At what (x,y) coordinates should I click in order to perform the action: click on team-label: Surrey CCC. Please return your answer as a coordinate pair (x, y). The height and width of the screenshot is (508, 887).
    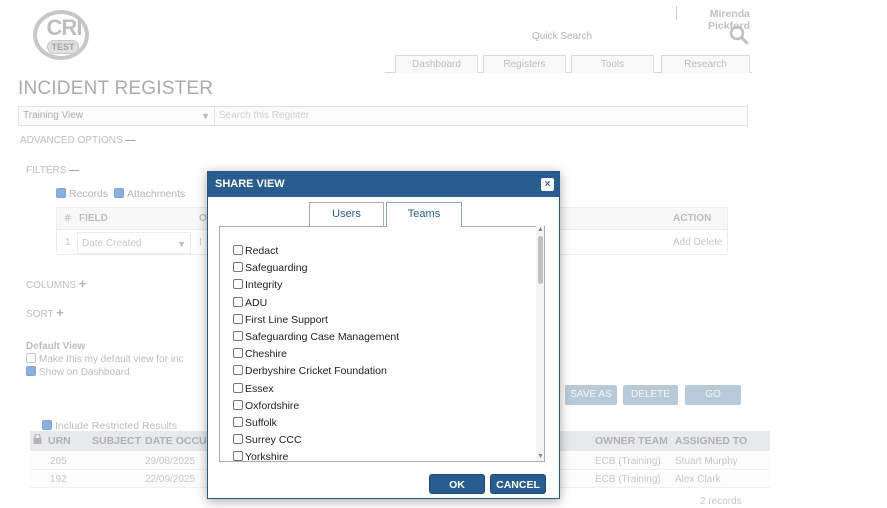
    Looking at the image, I should click on (273, 440).